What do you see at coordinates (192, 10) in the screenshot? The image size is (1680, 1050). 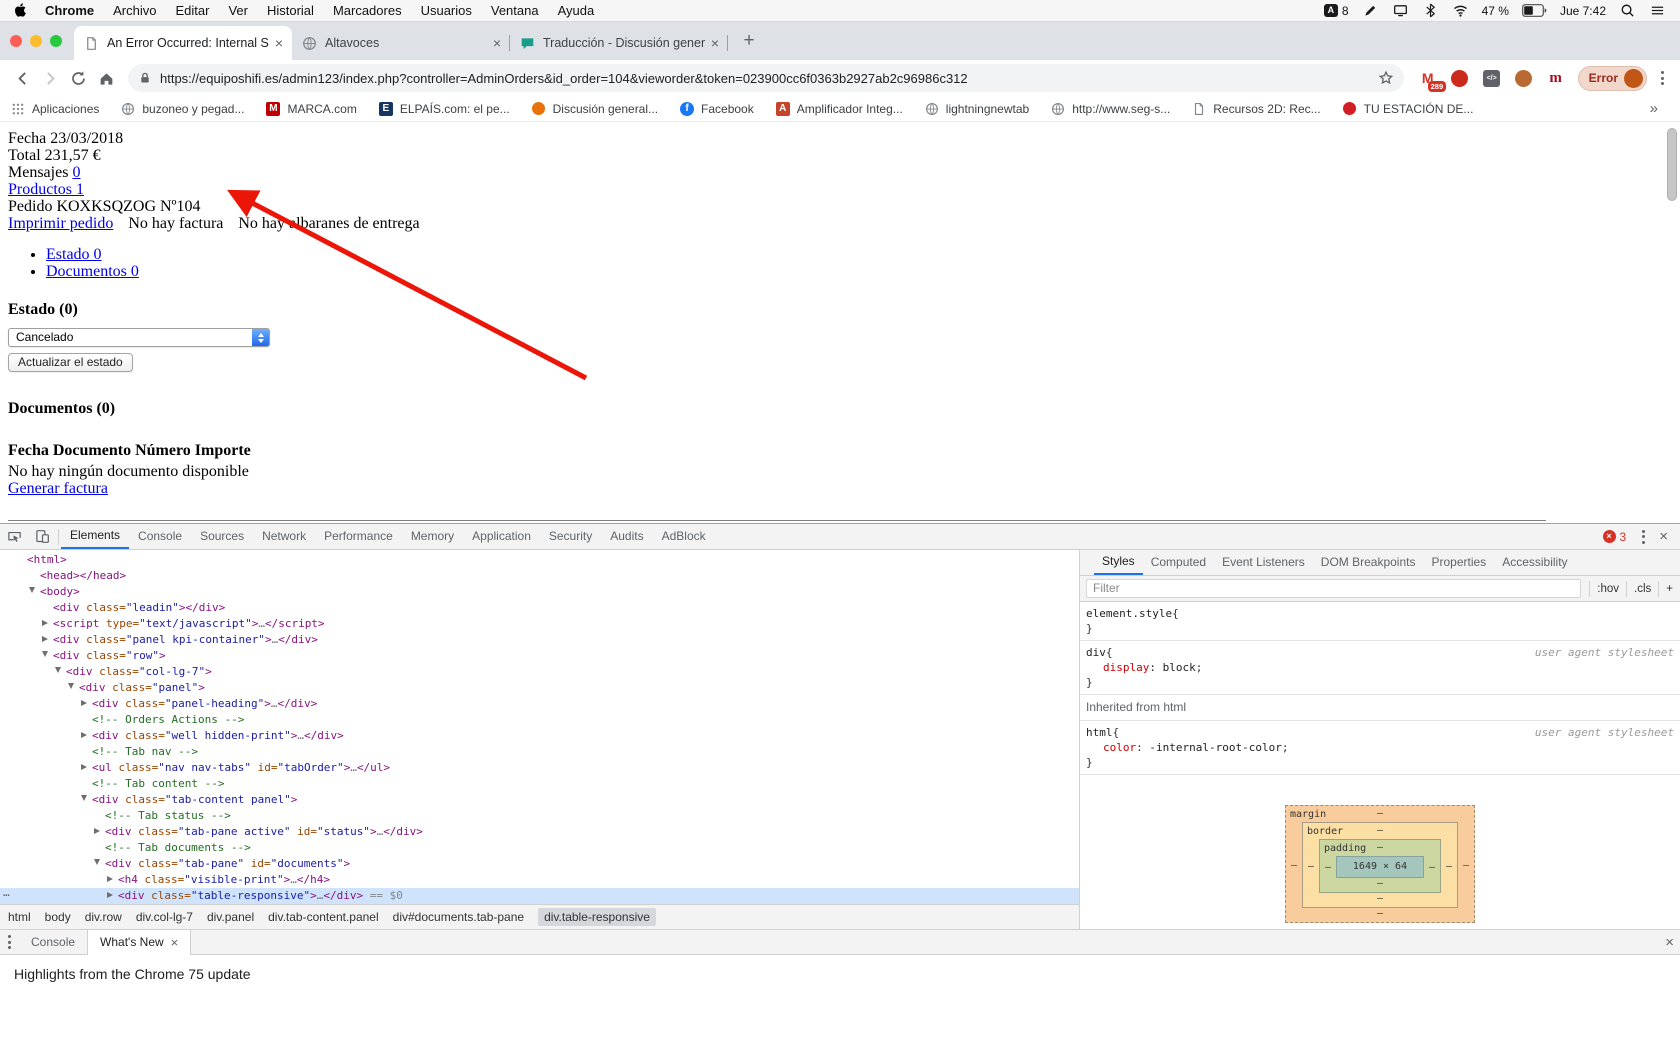 I see `menu-editar: Editar` at bounding box center [192, 10].